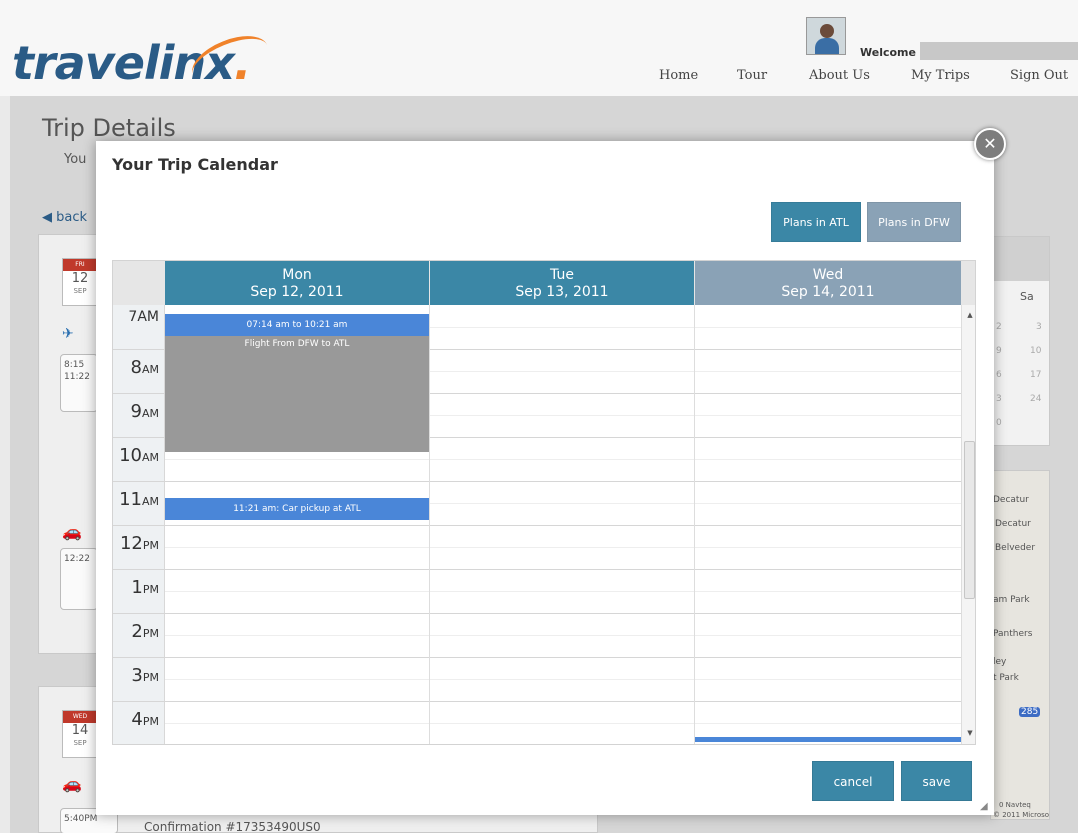 This screenshot has width=1078, height=833. What do you see at coordinates (297, 509) in the screenshot?
I see `car-pickup-event: 11:21 am: Car pickup at ATL` at bounding box center [297, 509].